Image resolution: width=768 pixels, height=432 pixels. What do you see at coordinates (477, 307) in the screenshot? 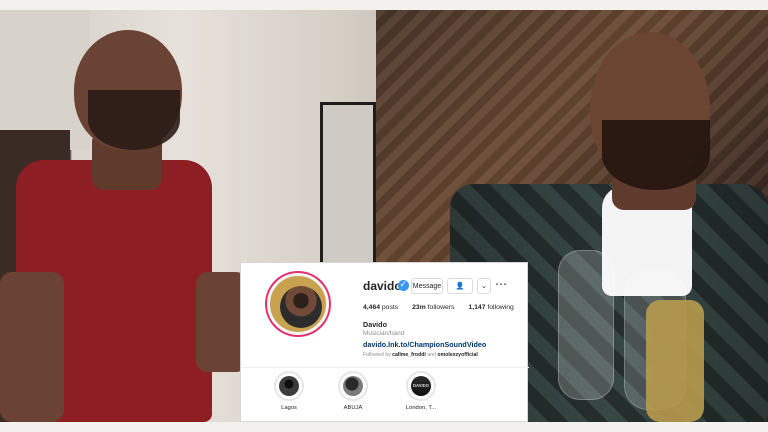
I see `following-count: 1,147` at bounding box center [477, 307].